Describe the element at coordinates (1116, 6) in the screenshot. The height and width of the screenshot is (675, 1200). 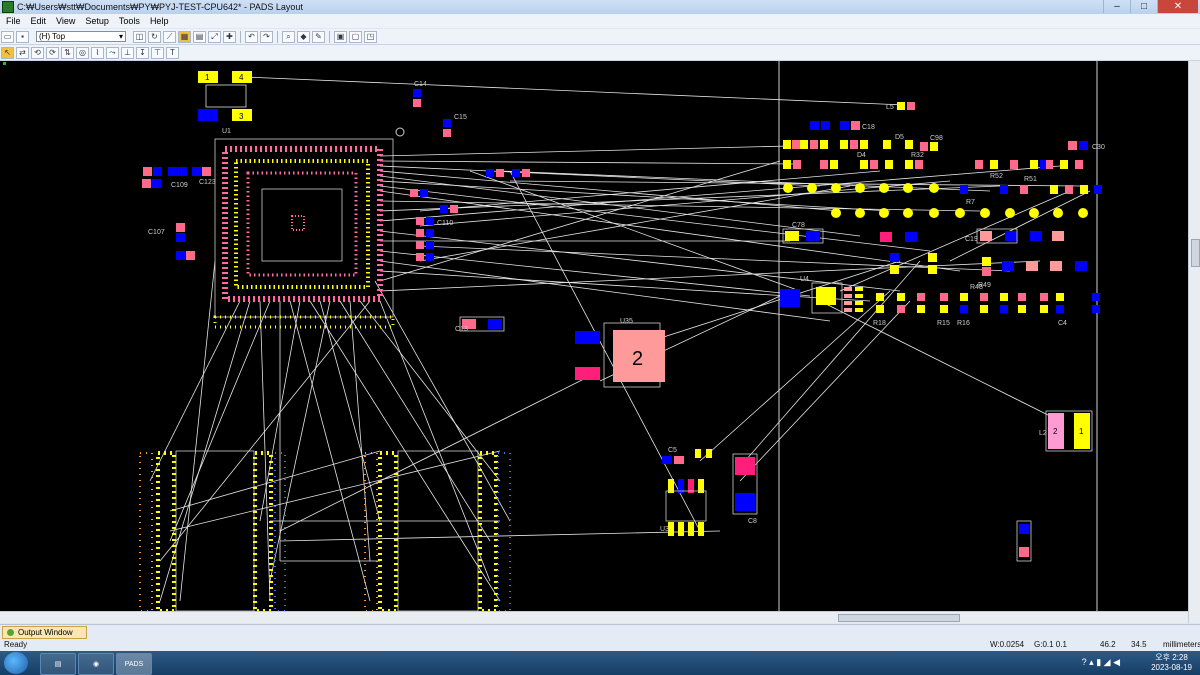
I see `minimize-button: –` at that location.